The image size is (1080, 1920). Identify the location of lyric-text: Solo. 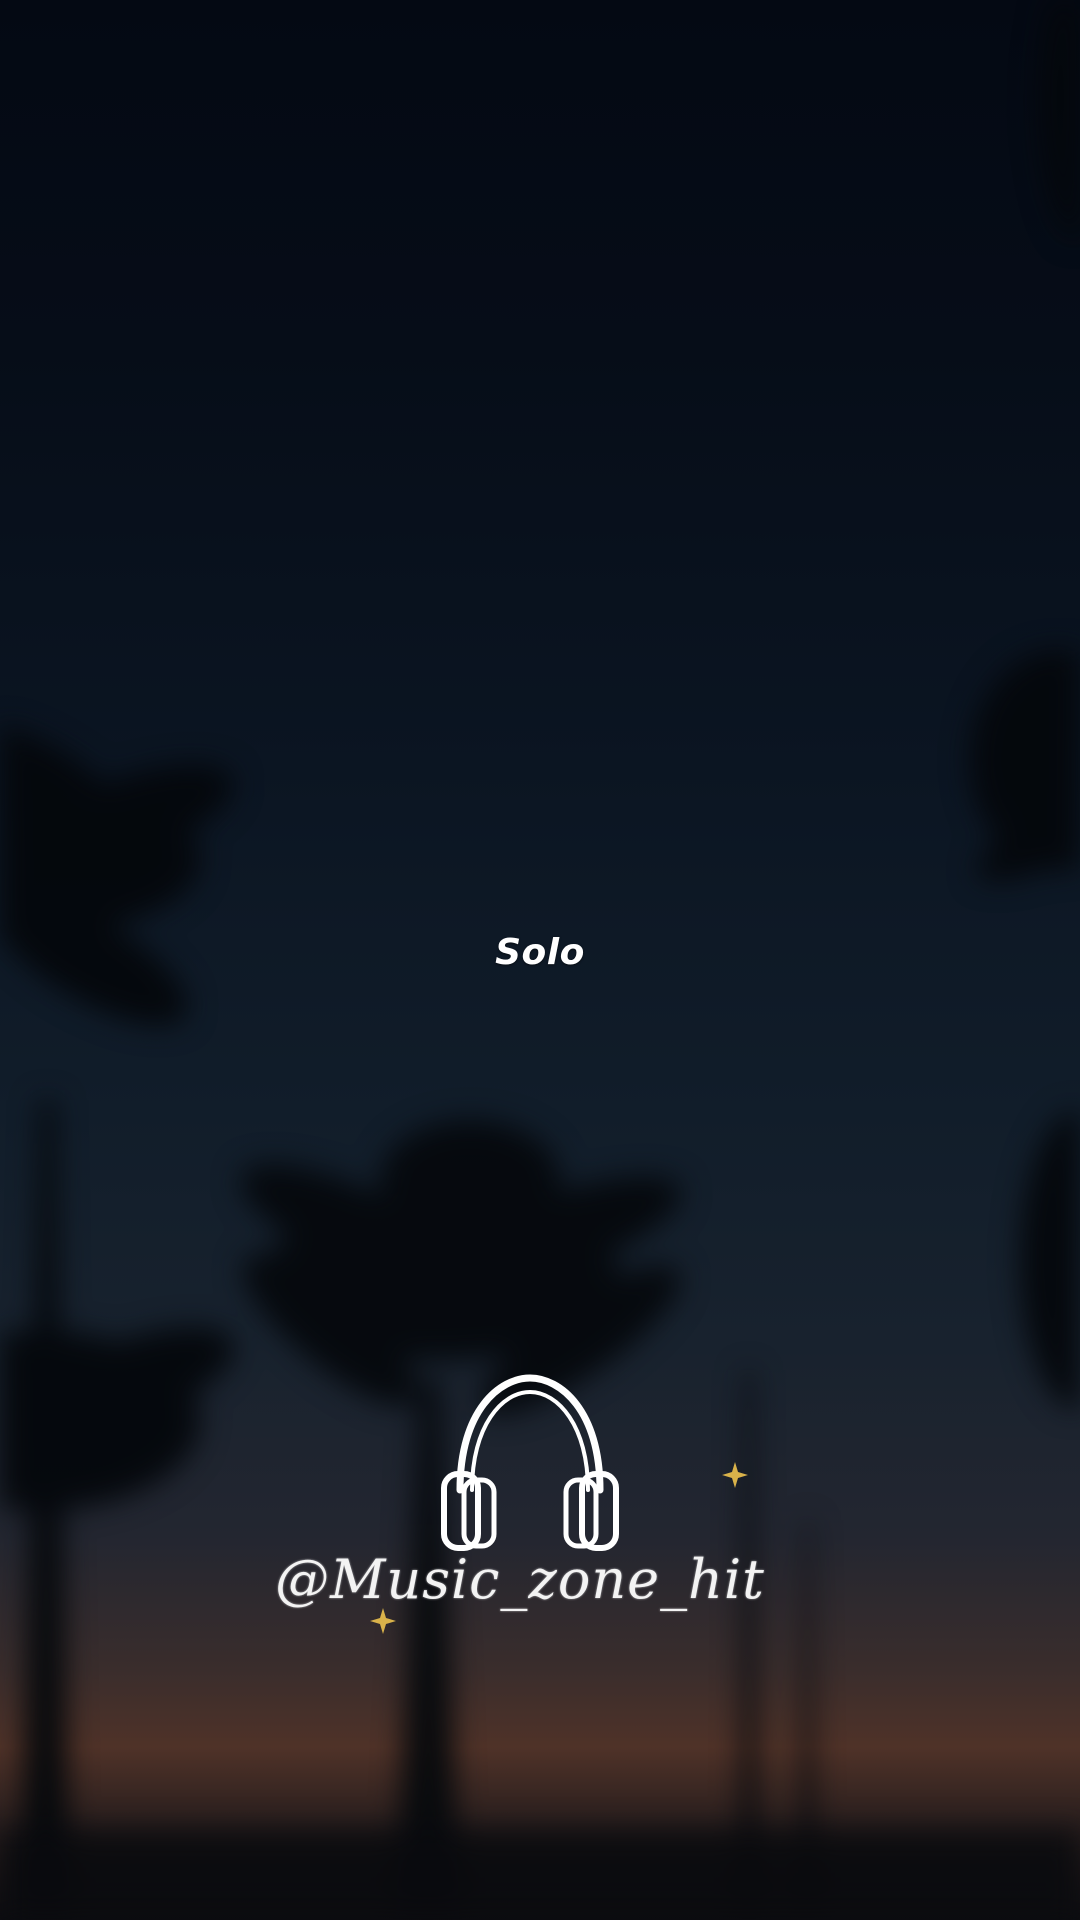
(540, 952).